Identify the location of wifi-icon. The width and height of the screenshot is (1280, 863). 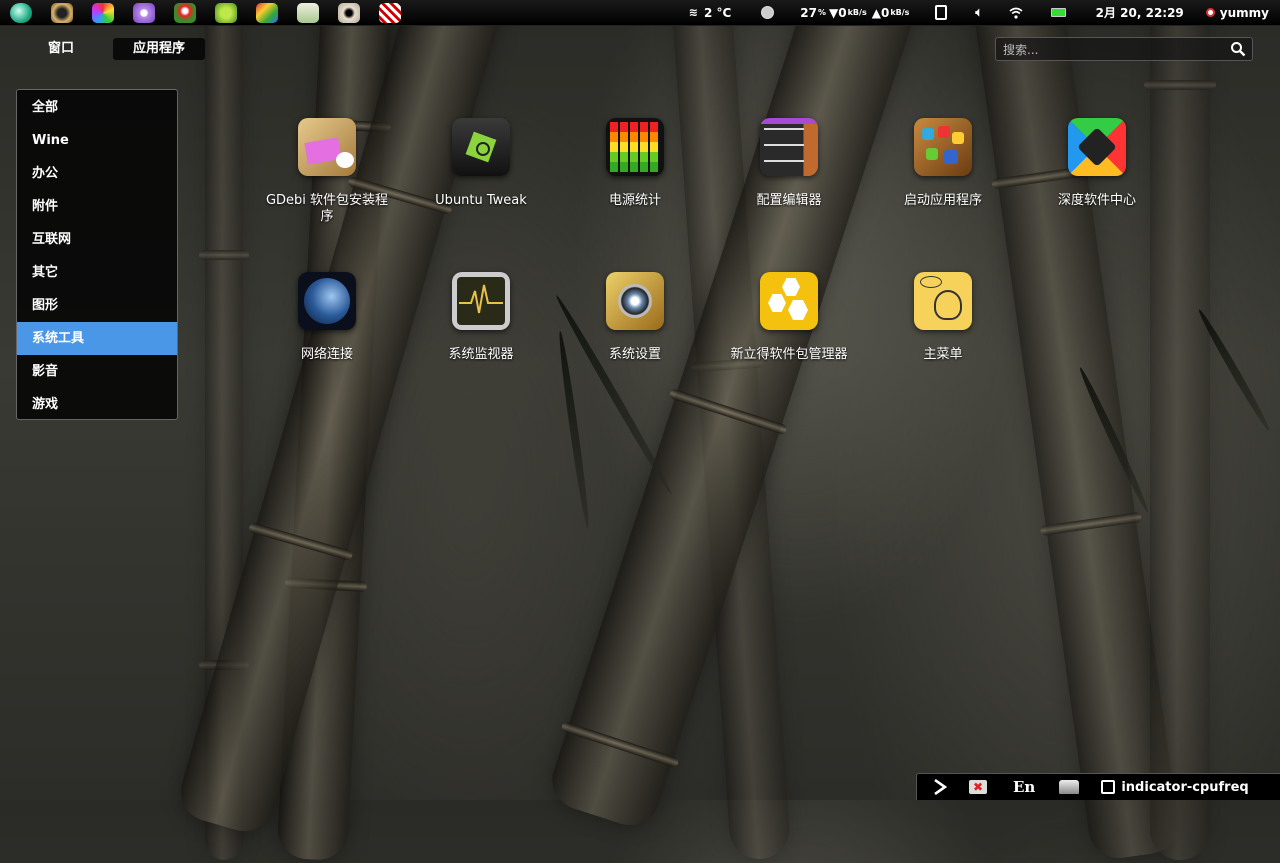
(1016, 13).